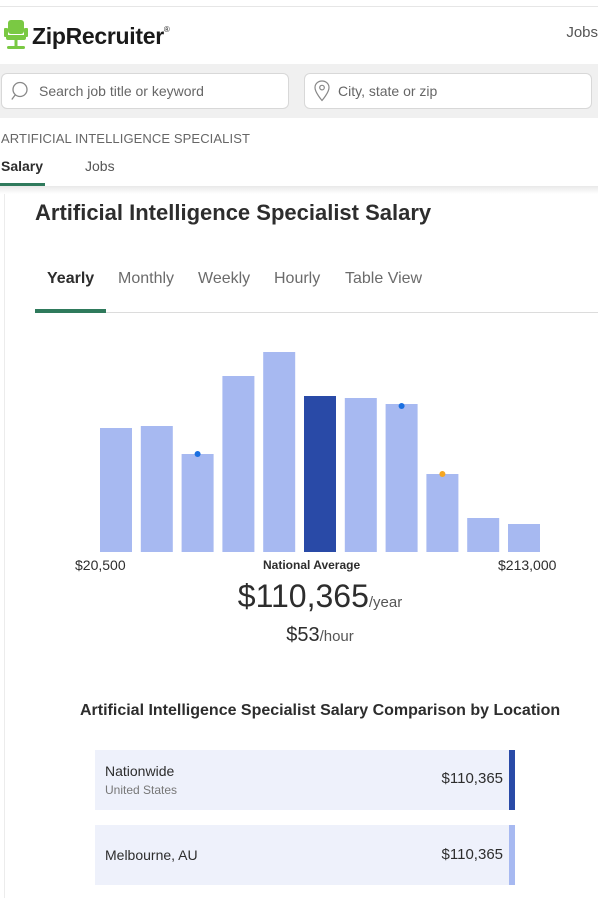 This screenshot has width=598, height=898. I want to click on top-divider, so click(299, 6).